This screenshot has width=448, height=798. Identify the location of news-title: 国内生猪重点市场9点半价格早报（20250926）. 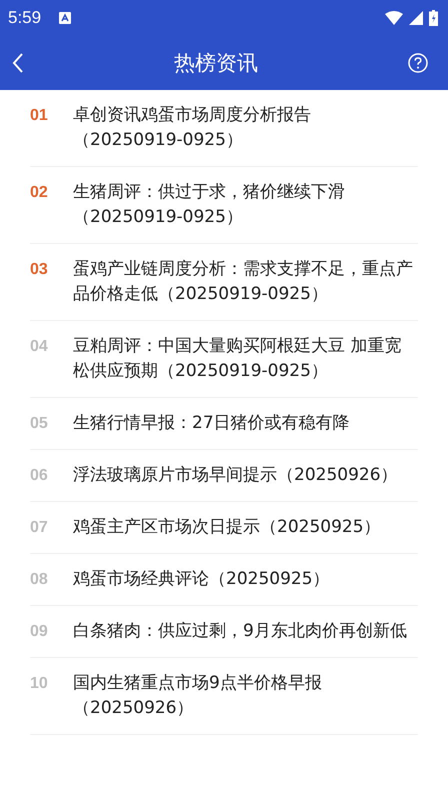
(198, 696).